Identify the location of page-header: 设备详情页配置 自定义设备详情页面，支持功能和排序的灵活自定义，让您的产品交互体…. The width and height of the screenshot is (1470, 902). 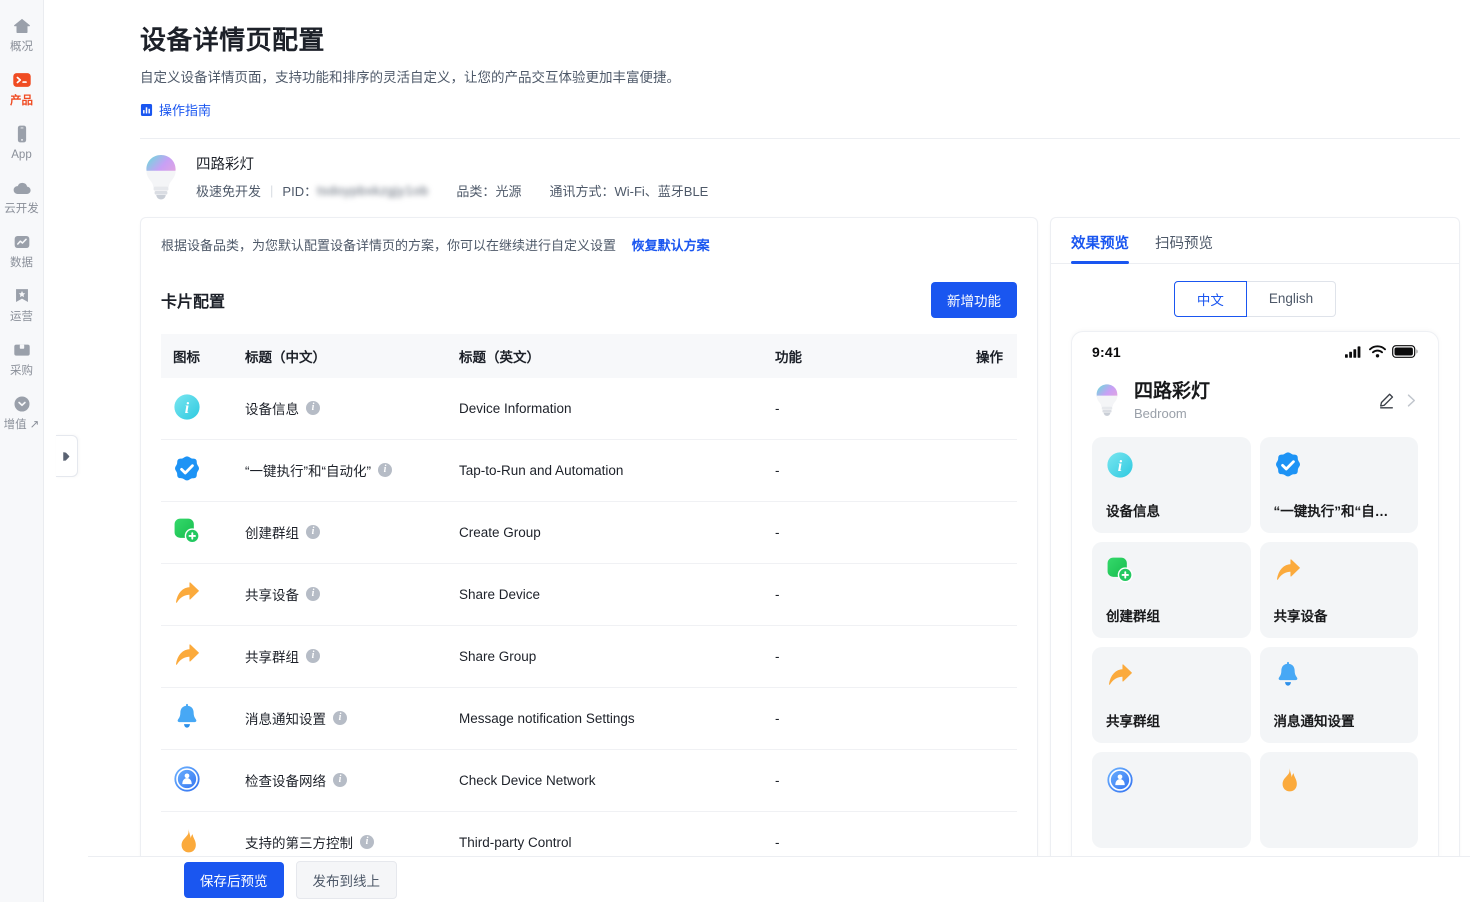
(757, 61).